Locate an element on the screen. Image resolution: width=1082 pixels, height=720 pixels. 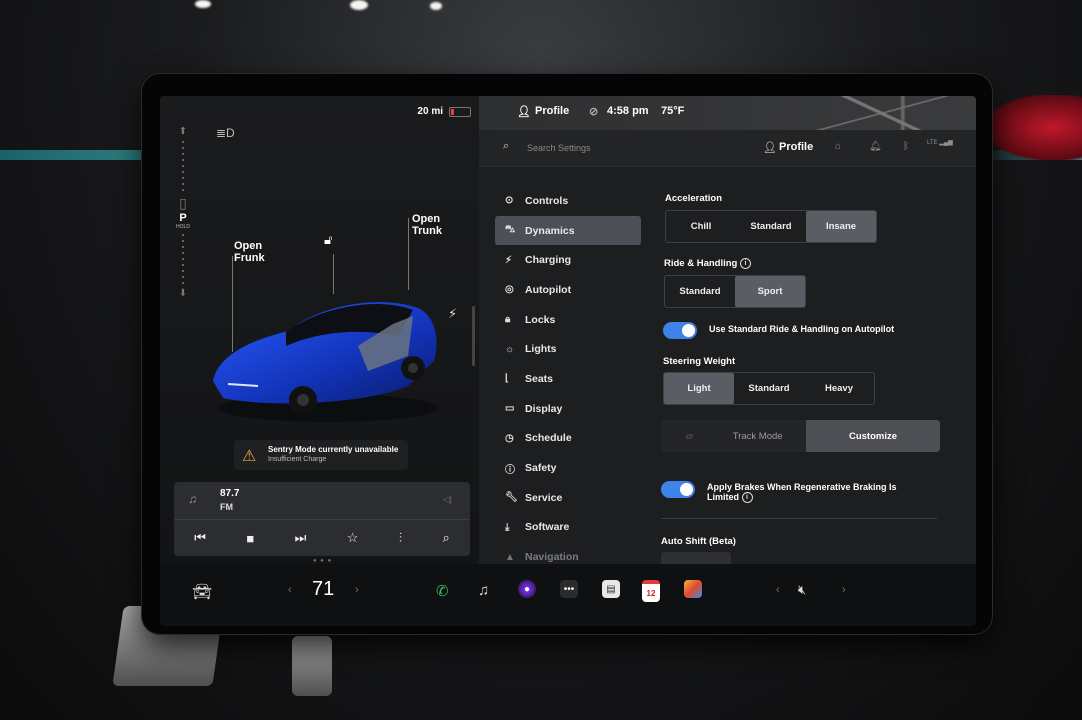
charge-port-icon: ⚡︎ is located at coordinates (452, 314).